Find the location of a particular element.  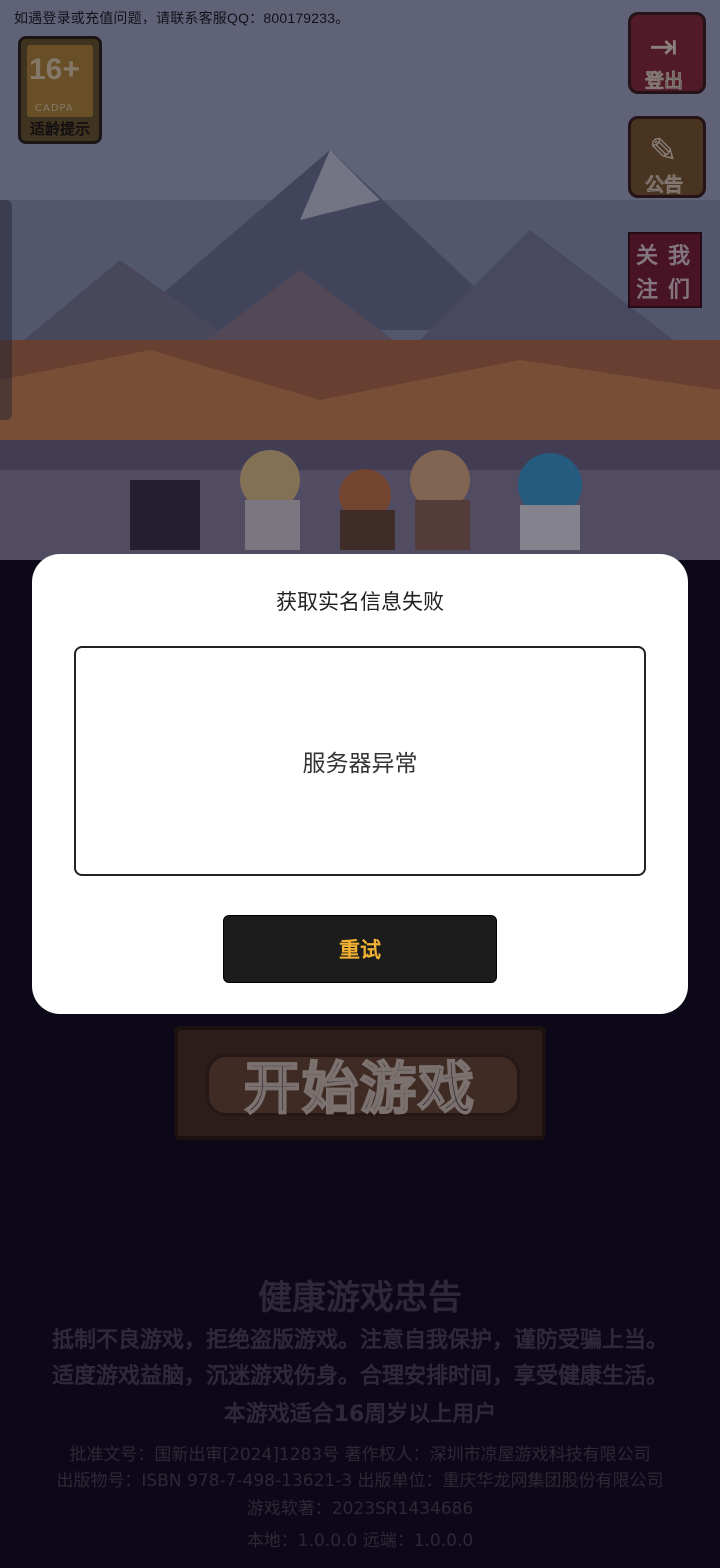

dialog-message-box: 服务器异常 is located at coordinates (360, 761).